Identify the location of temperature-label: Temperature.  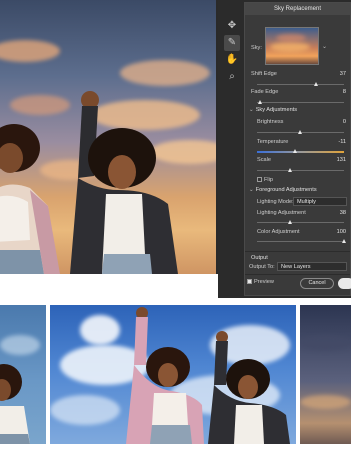
(273, 142).